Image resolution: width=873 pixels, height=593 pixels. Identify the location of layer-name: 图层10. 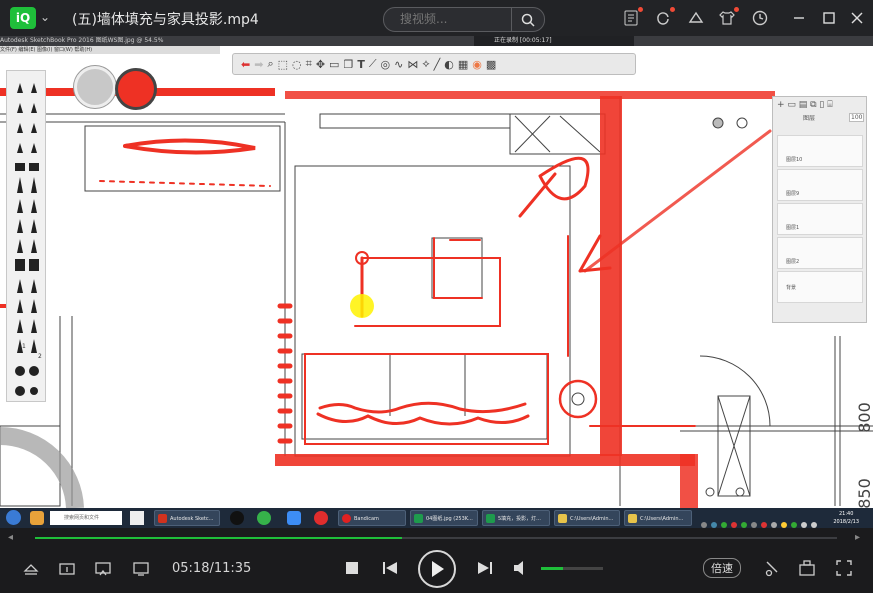
(794, 160).